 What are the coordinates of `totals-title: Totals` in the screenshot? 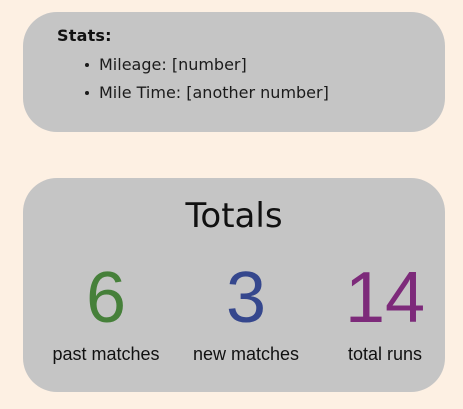 It's located at (234, 216).